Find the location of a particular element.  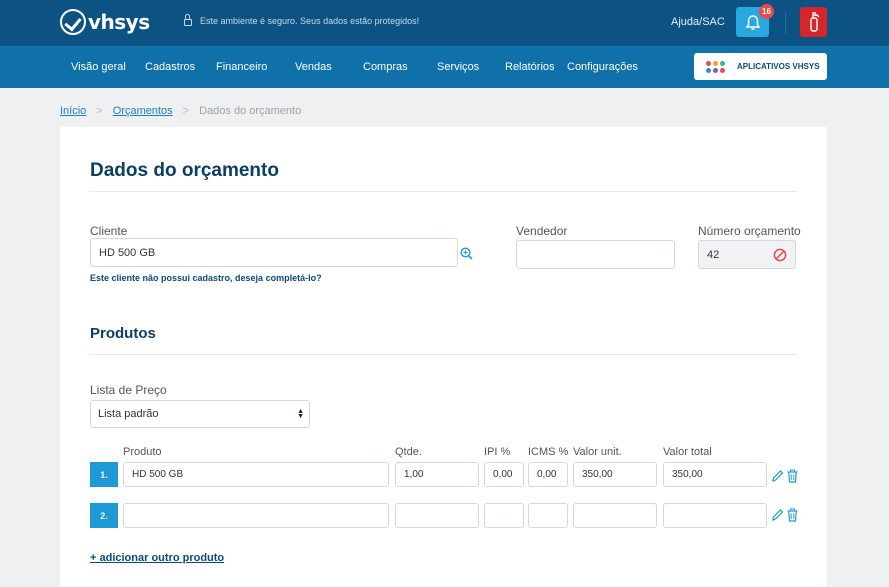

help-link: Ajuda/SAC is located at coordinates (698, 22).